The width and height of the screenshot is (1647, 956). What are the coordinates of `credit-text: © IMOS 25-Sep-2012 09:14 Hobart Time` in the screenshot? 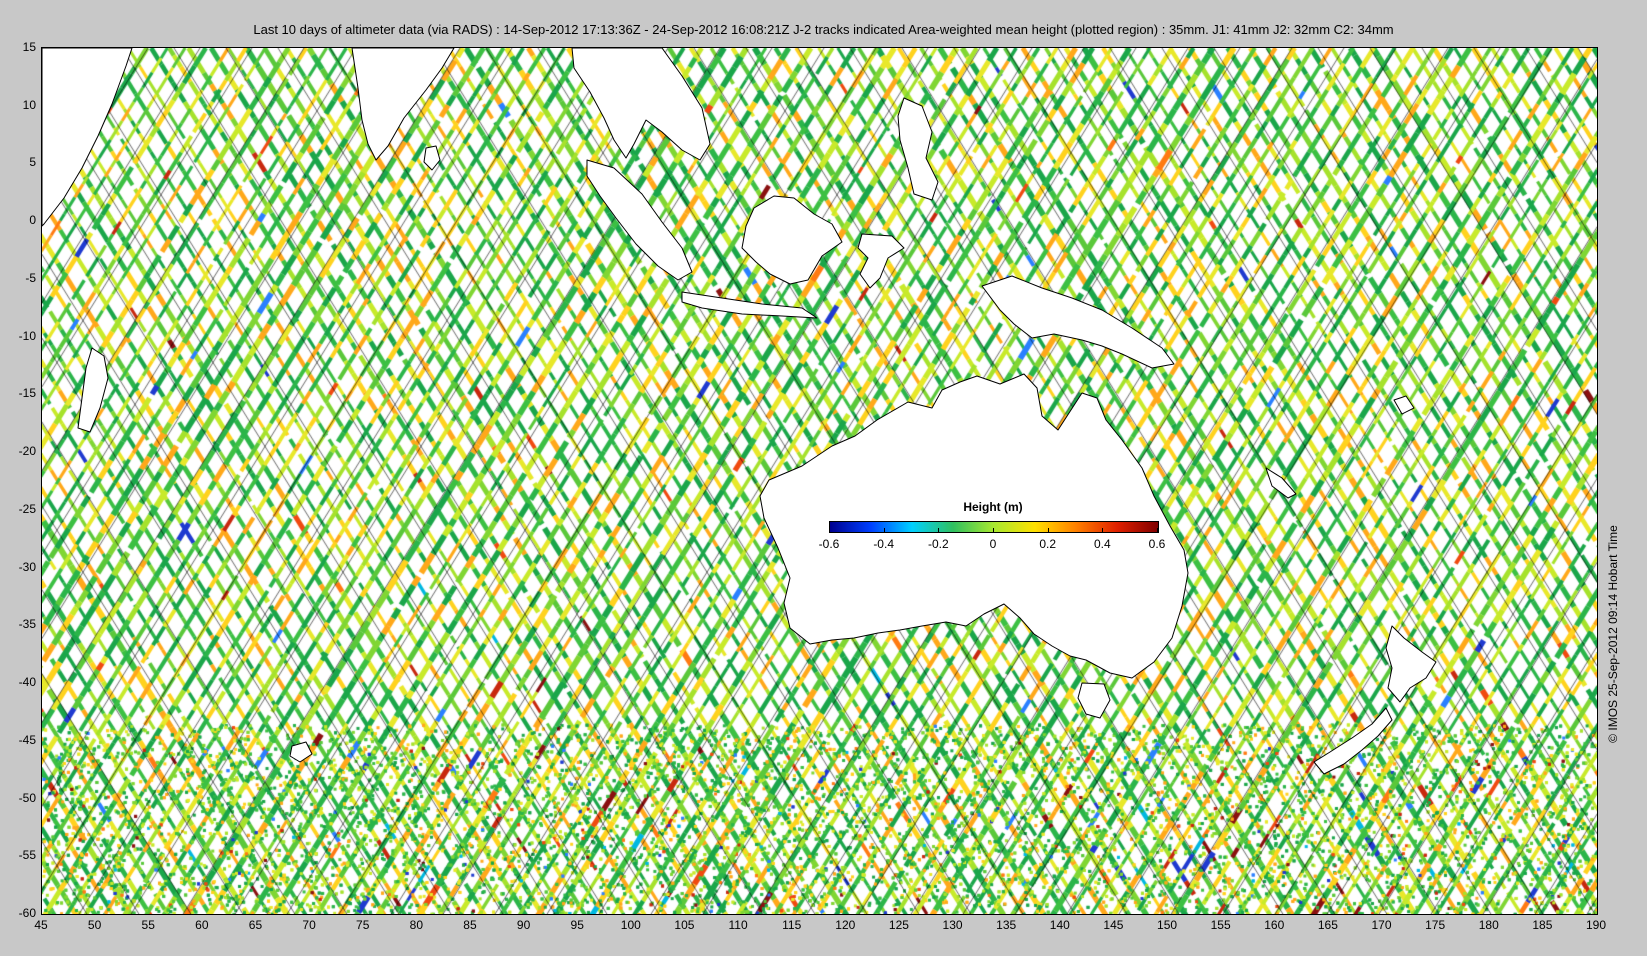 It's located at (1613, 634).